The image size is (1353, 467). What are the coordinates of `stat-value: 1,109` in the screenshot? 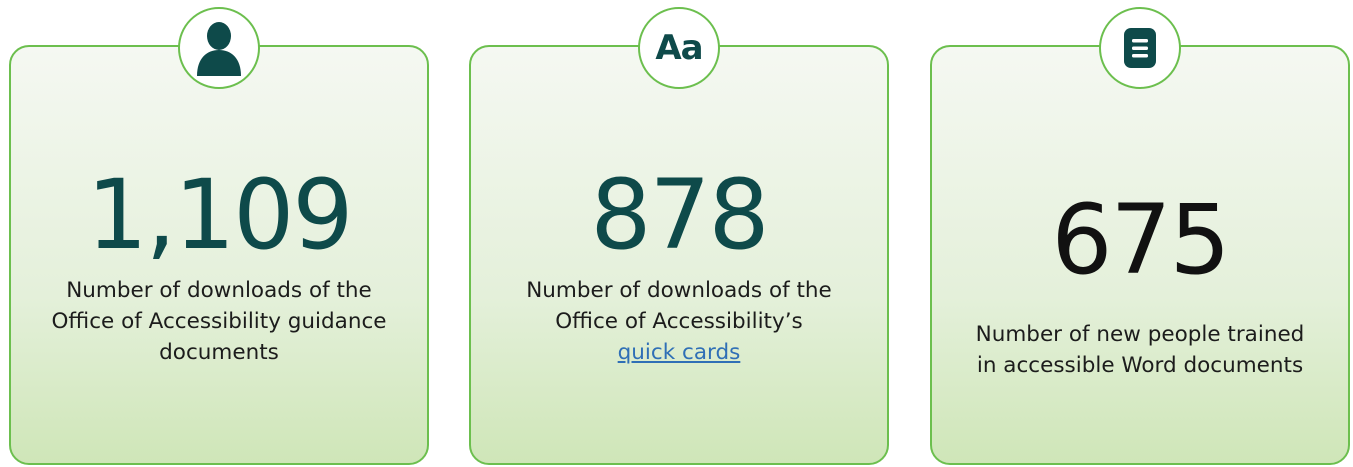 It's located at (220, 215).